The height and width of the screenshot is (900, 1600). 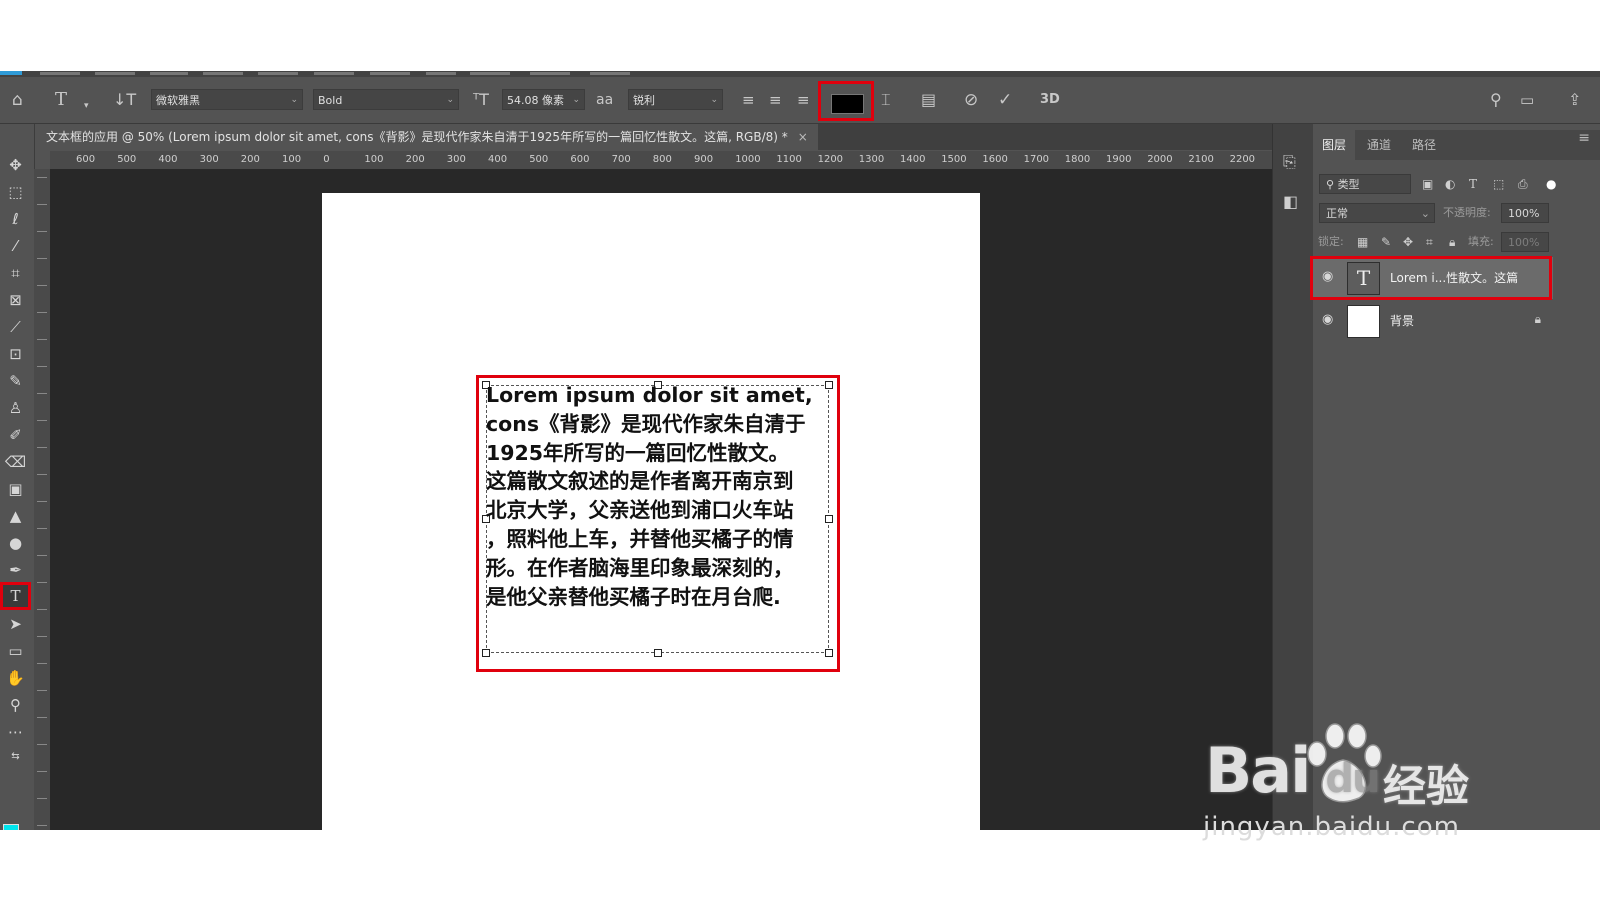 What do you see at coordinates (1525, 242) in the screenshot?
I see `fill-input: 100%` at bounding box center [1525, 242].